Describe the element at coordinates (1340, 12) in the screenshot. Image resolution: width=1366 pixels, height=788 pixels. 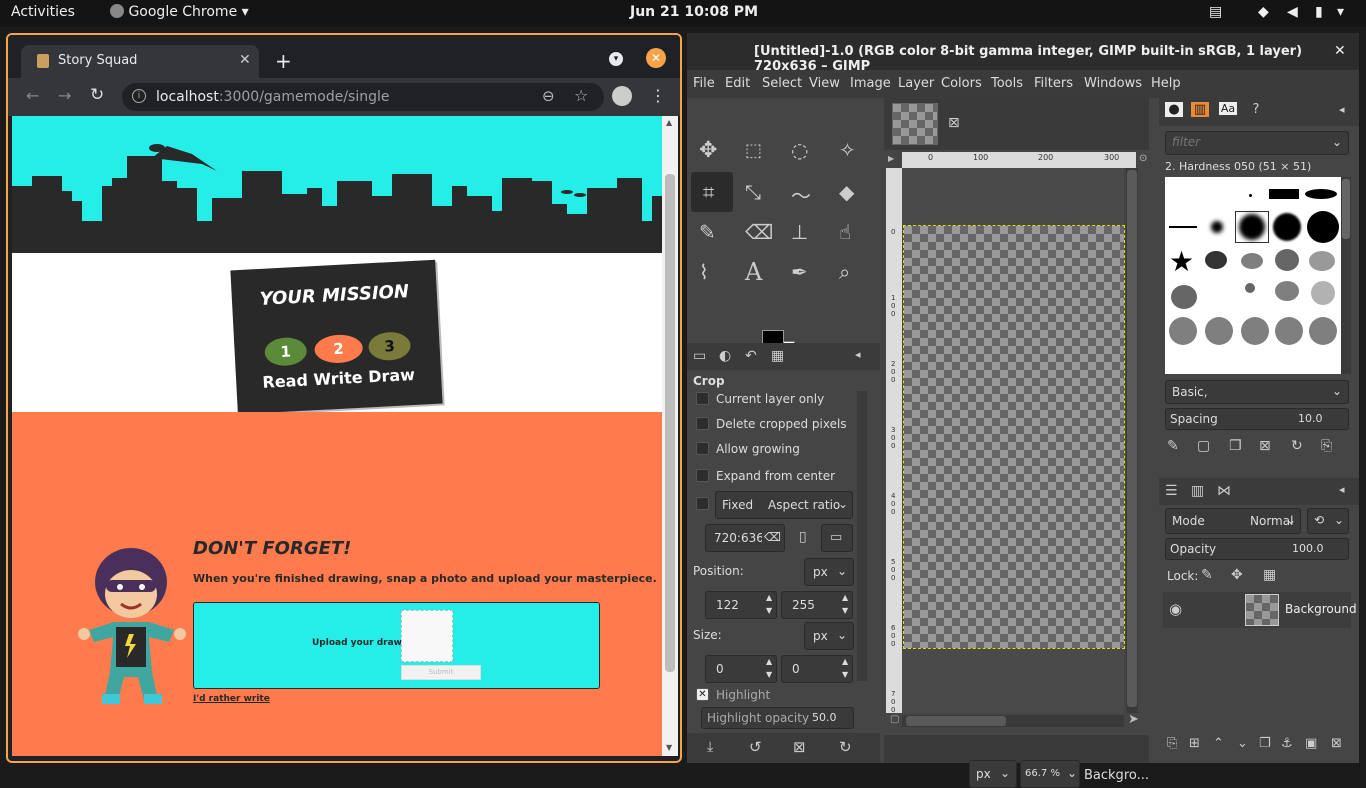
I see `system-menu-chevron-icon: ▾` at that location.